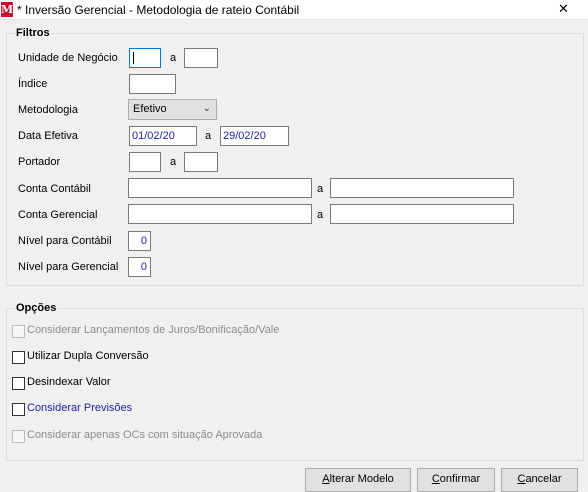  I want to click on conta-gerencial-label: Conta Gerencial, so click(58, 215).